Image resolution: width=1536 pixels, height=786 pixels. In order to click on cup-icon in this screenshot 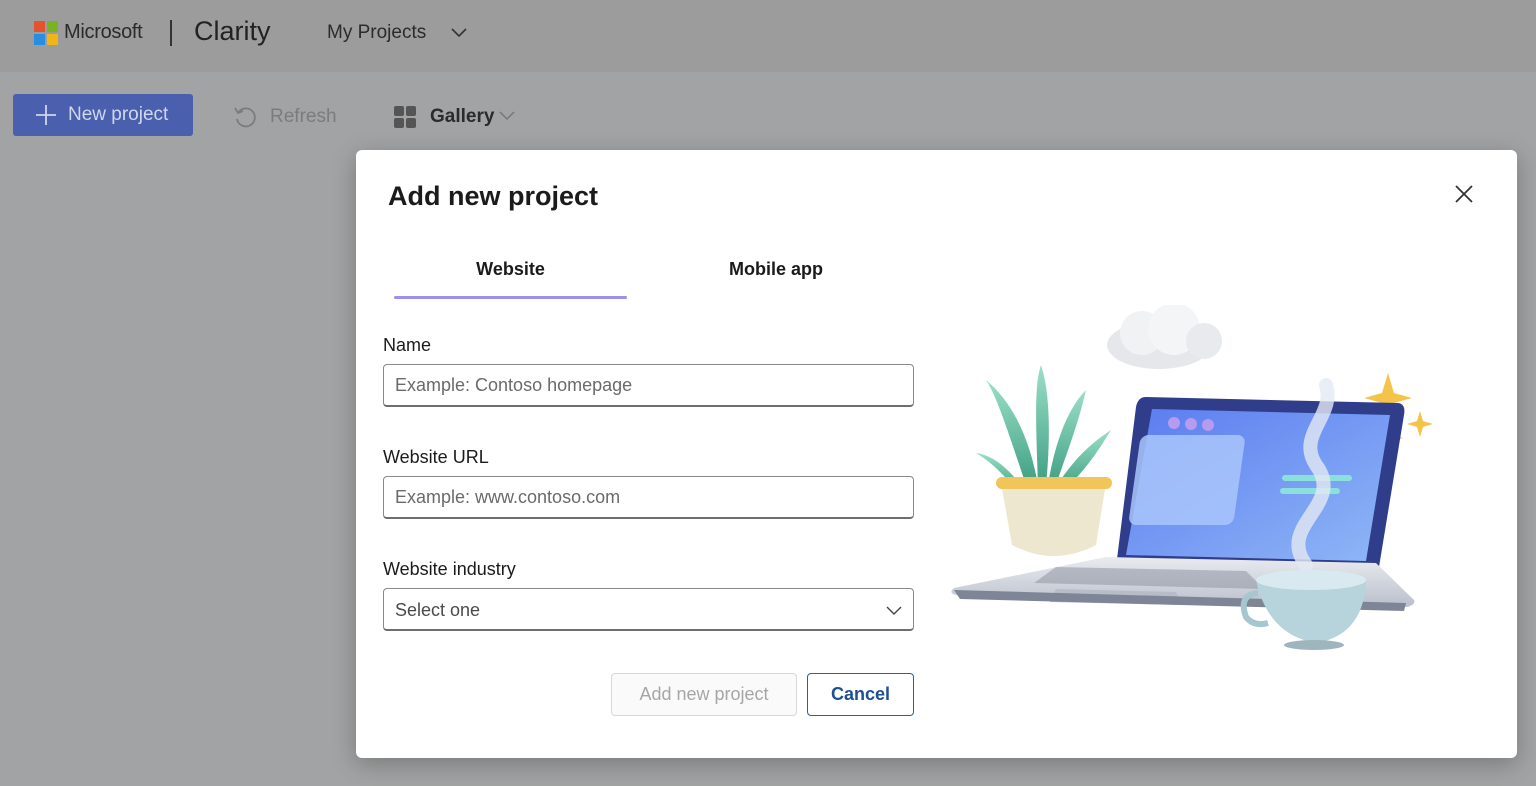, I will do `click(1303, 610)`.